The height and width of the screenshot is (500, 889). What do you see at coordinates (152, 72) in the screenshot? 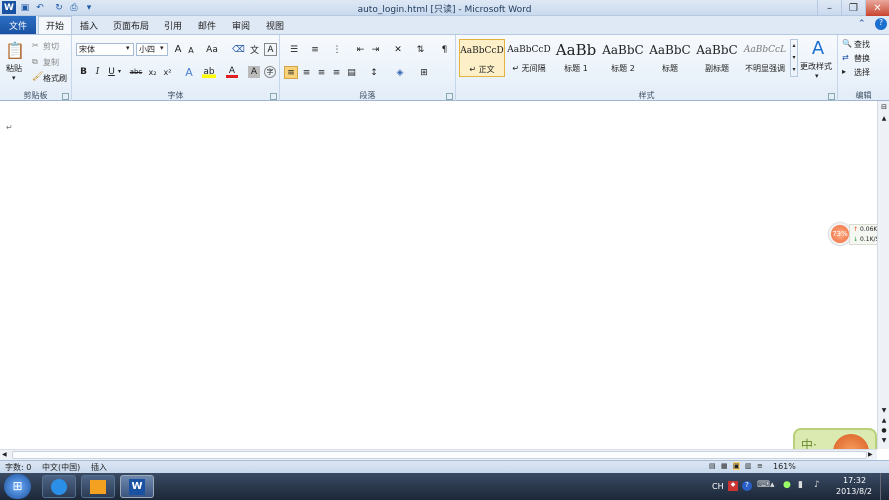
I see `subscript-button: x₂` at bounding box center [152, 72].